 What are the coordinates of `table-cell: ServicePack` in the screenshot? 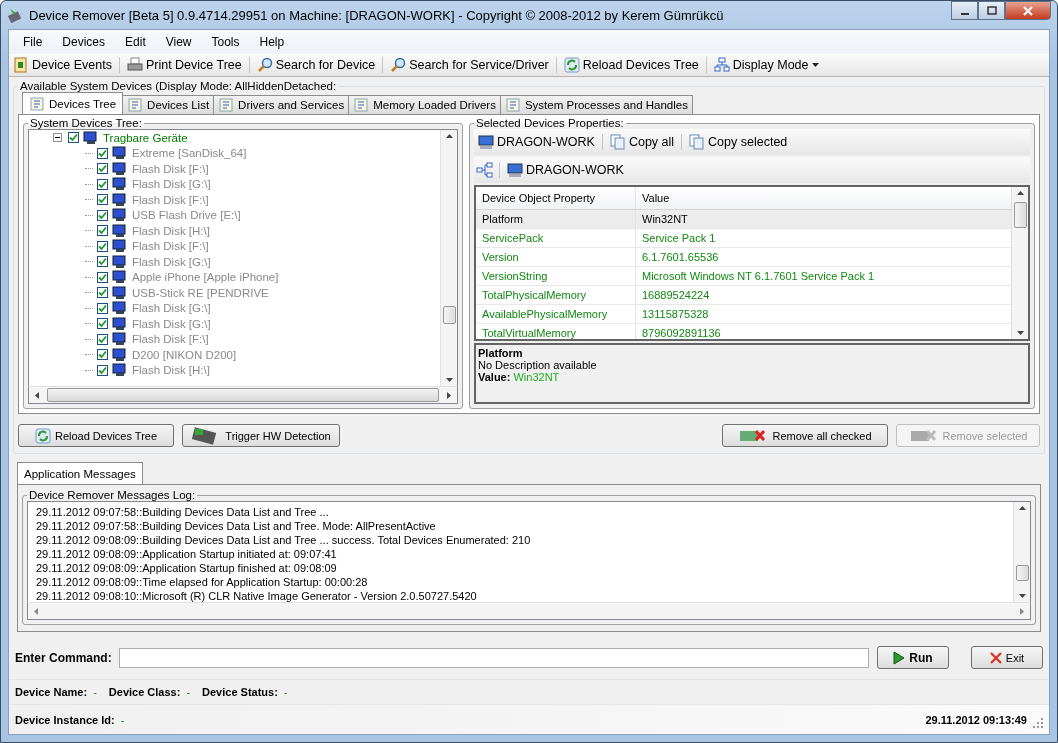 It's located at (556, 238).